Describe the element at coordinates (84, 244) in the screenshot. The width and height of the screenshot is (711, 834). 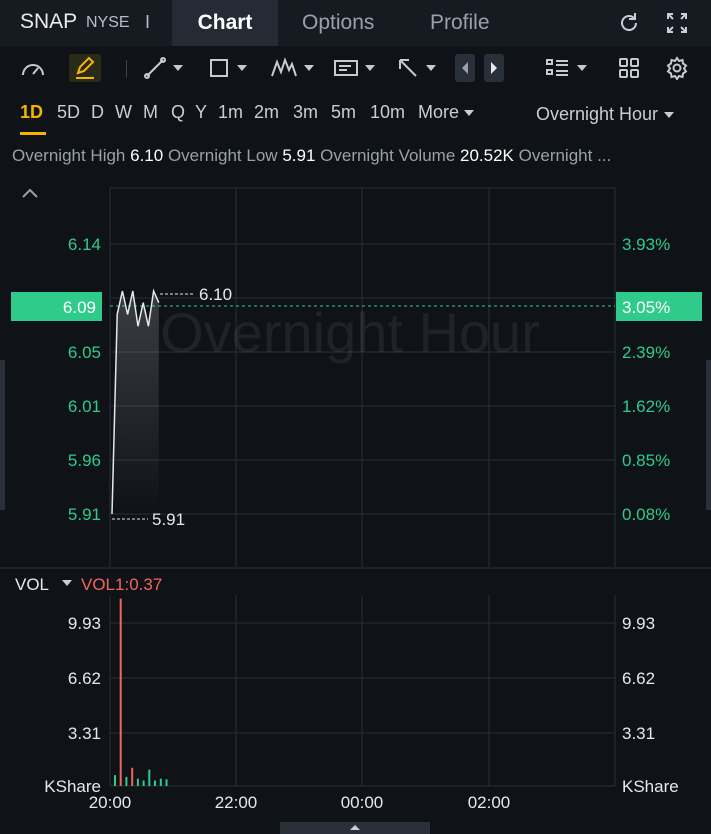
I see `price-tick-label: 6.14` at that location.